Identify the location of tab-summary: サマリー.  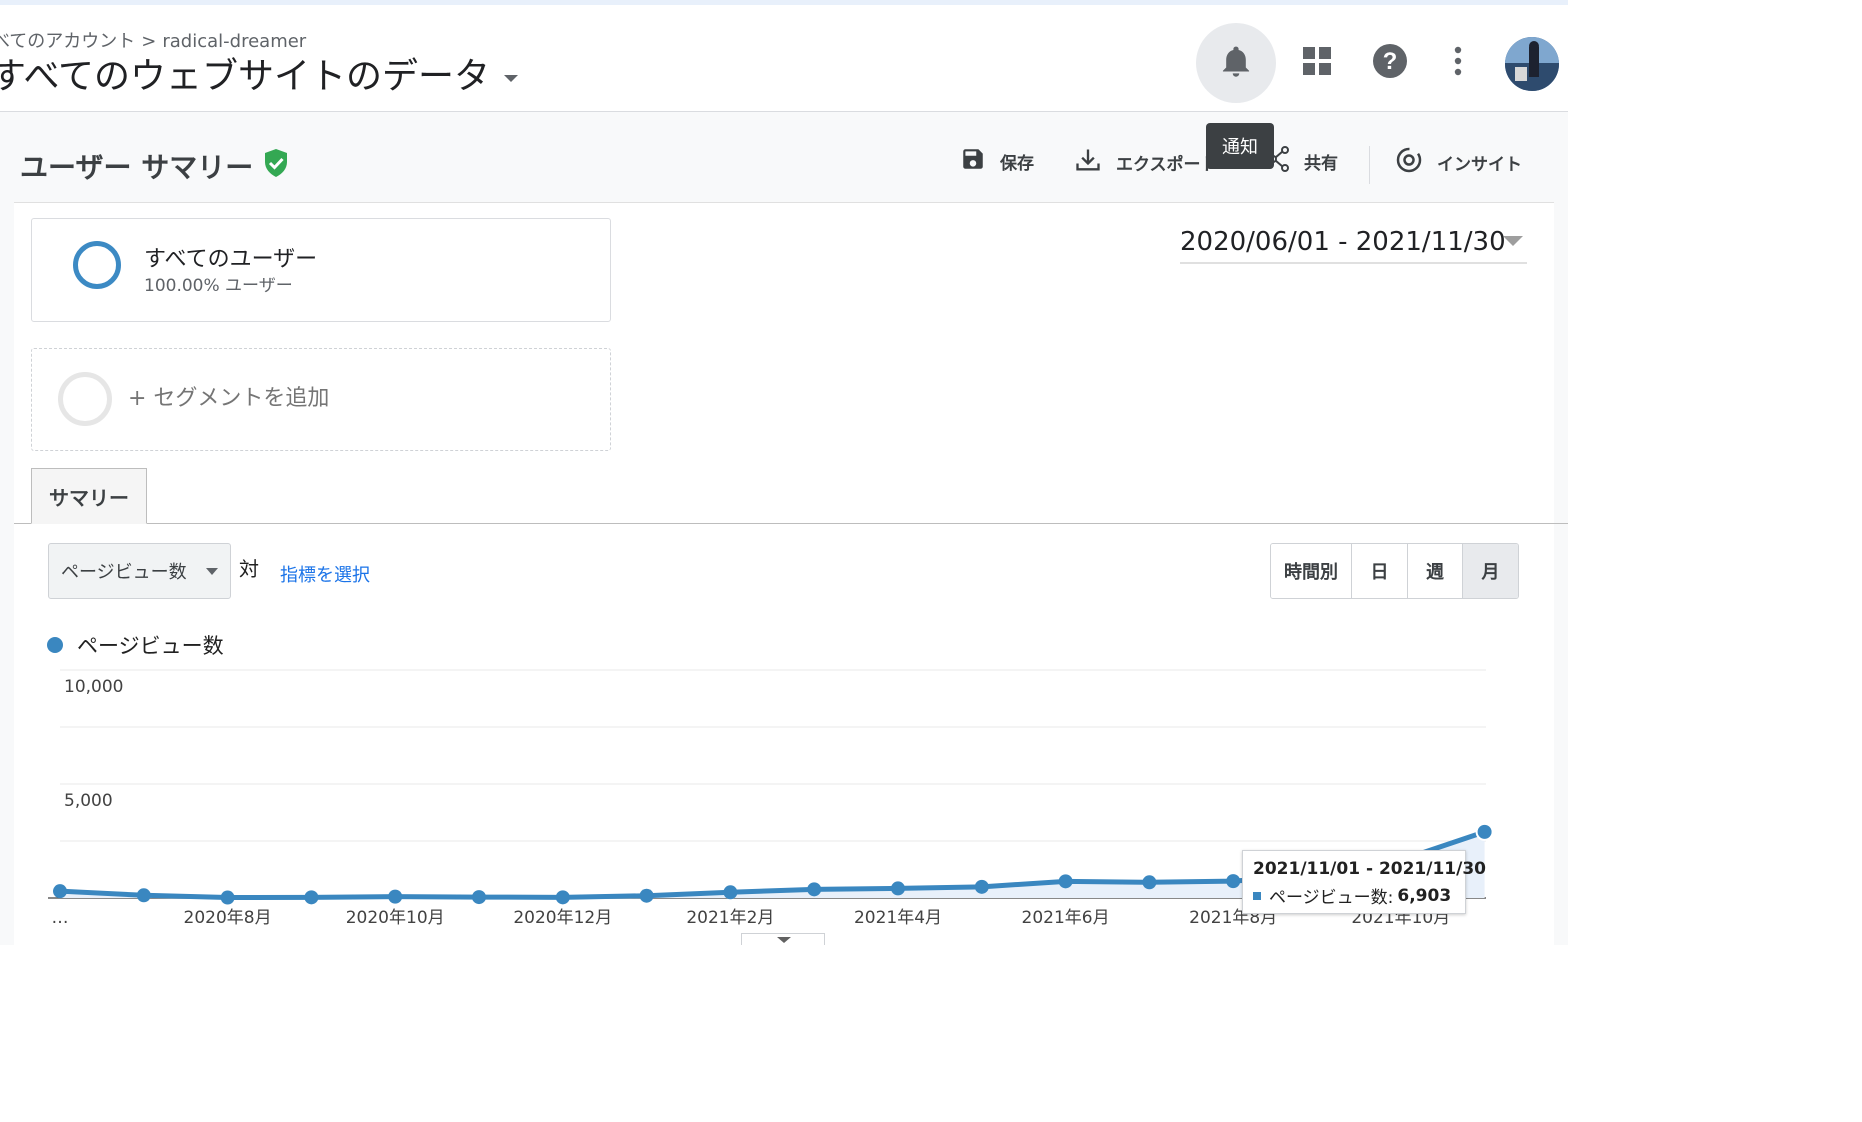
(89, 496).